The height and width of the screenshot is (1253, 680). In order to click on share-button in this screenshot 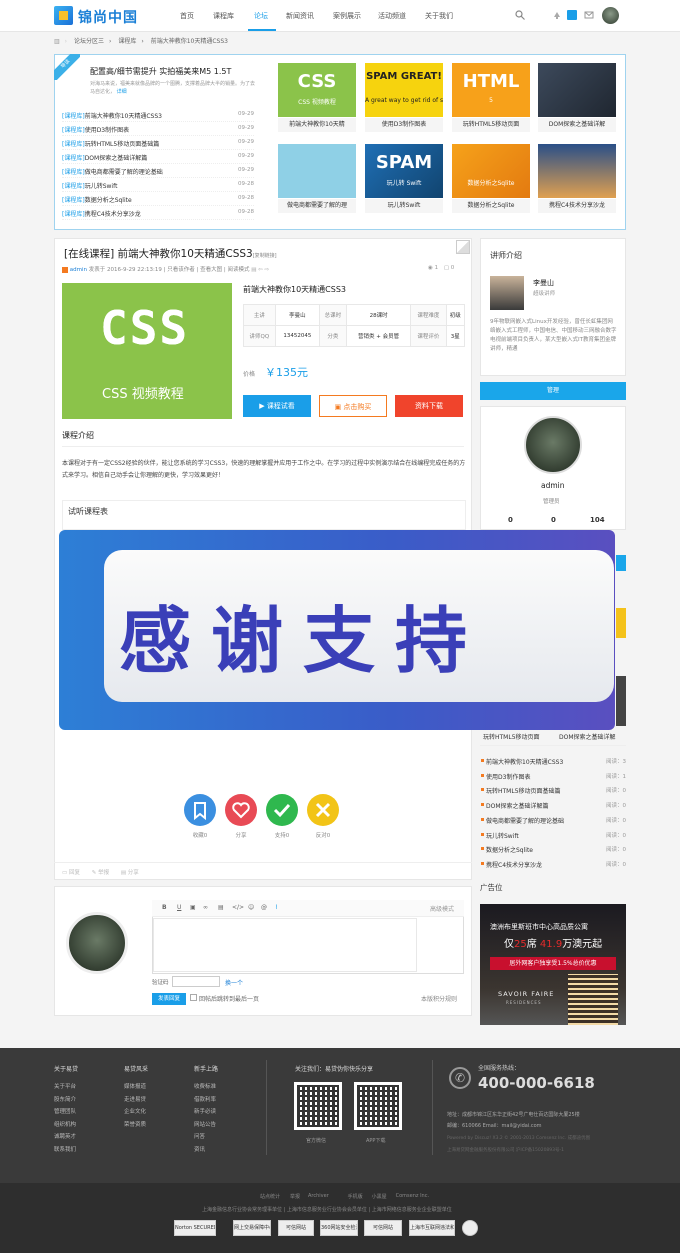, I will do `click(241, 810)`.